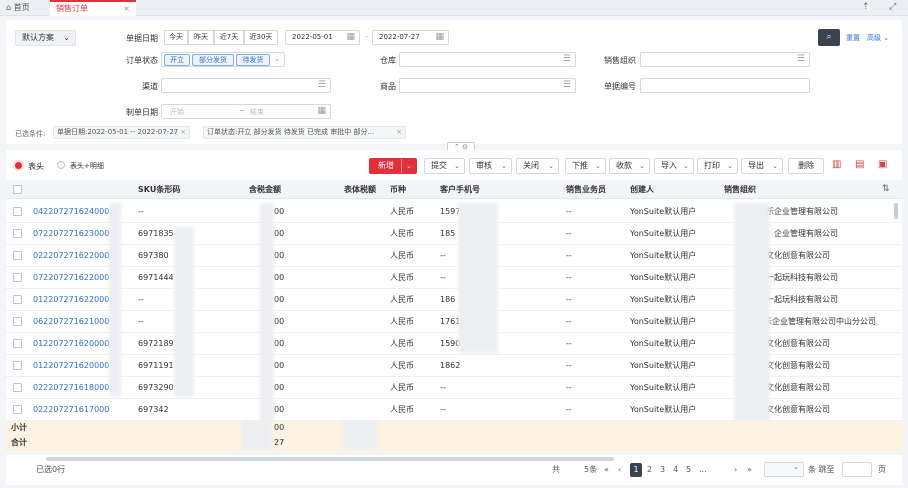 The width and height of the screenshot is (908, 488). Describe the element at coordinates (73, 410) in the screenshot. I see `order-code-link: 022207271617000` at that location.